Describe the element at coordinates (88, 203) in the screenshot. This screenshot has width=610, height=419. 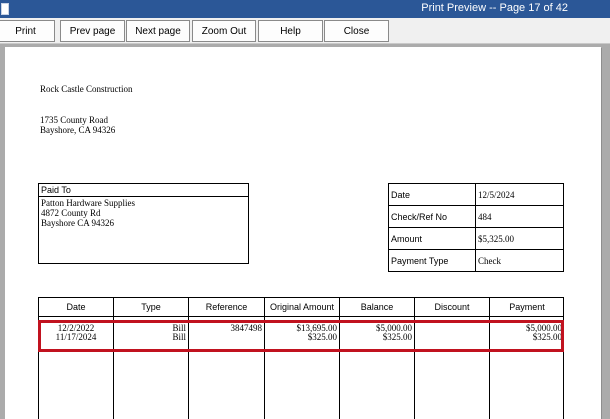
I see `paid-to-line: Patton Hardware Supplies` at that location.